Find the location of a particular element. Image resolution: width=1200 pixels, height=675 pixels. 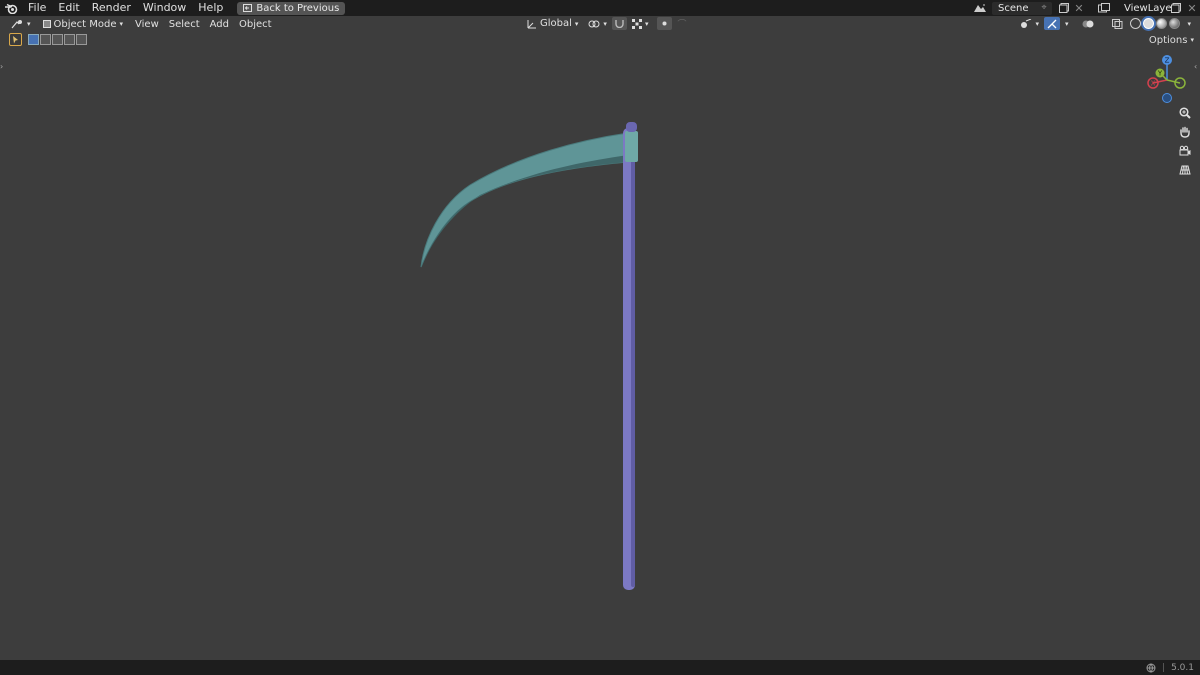

options-dropdown: Options ▾ is located at coordinates (1171, 40).